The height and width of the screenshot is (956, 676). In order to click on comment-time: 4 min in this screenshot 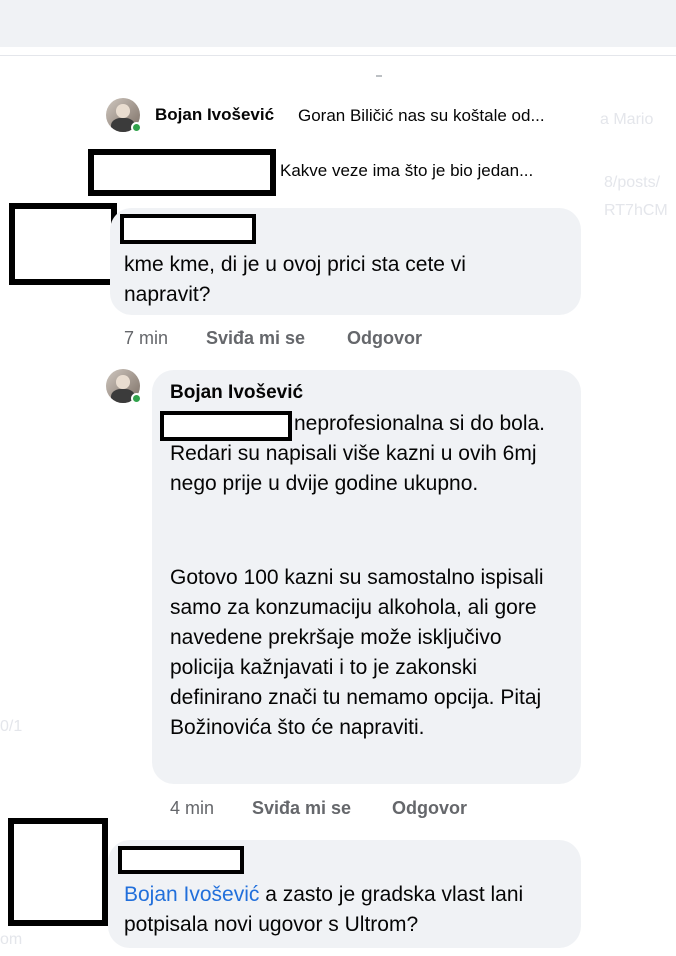, I will do `click(192, 808)`.